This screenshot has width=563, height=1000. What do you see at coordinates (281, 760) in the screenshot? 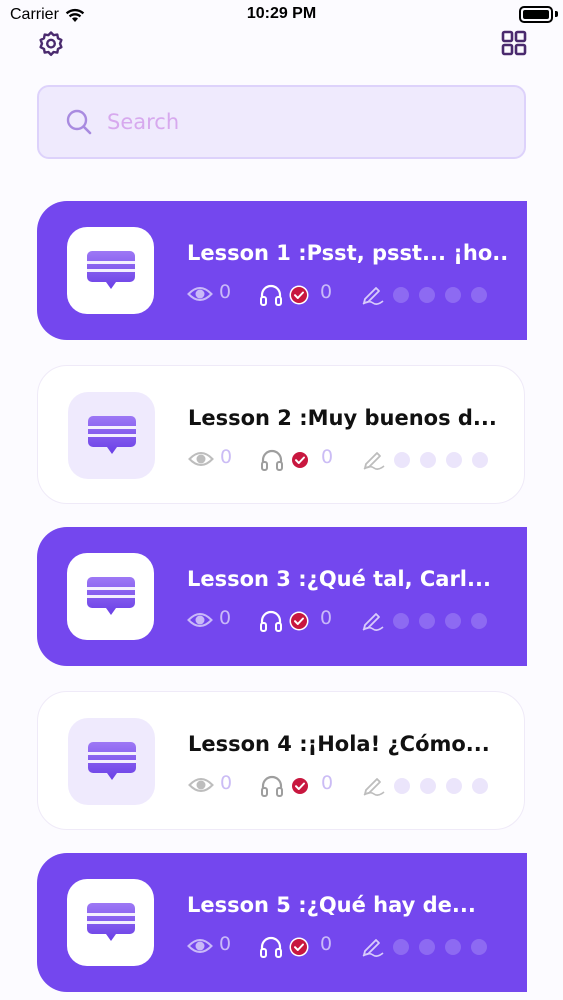
I see `lesson-card: Lesson 4 :¡Hola! ¿Cómo... 0 0` at bounding box center [281, 760].